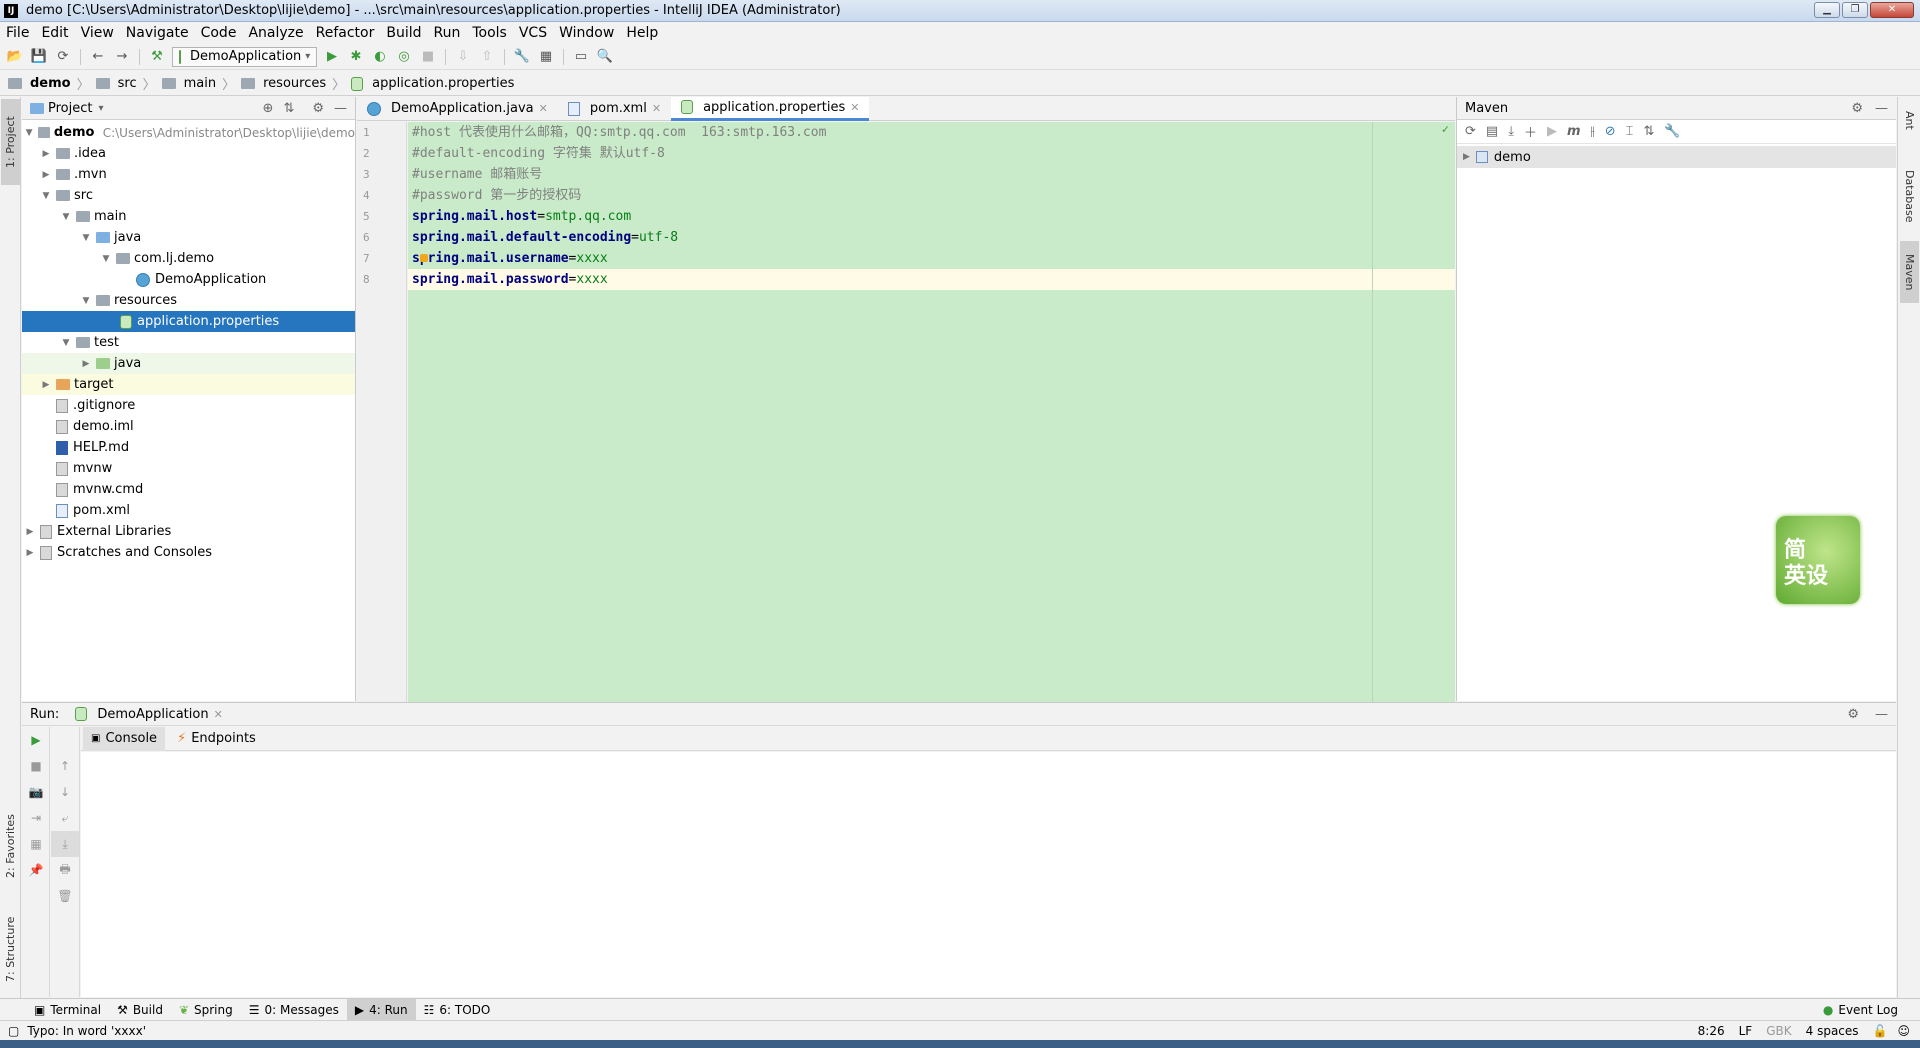  I want to click on locate-icon: ⊕, so click(268, 108).